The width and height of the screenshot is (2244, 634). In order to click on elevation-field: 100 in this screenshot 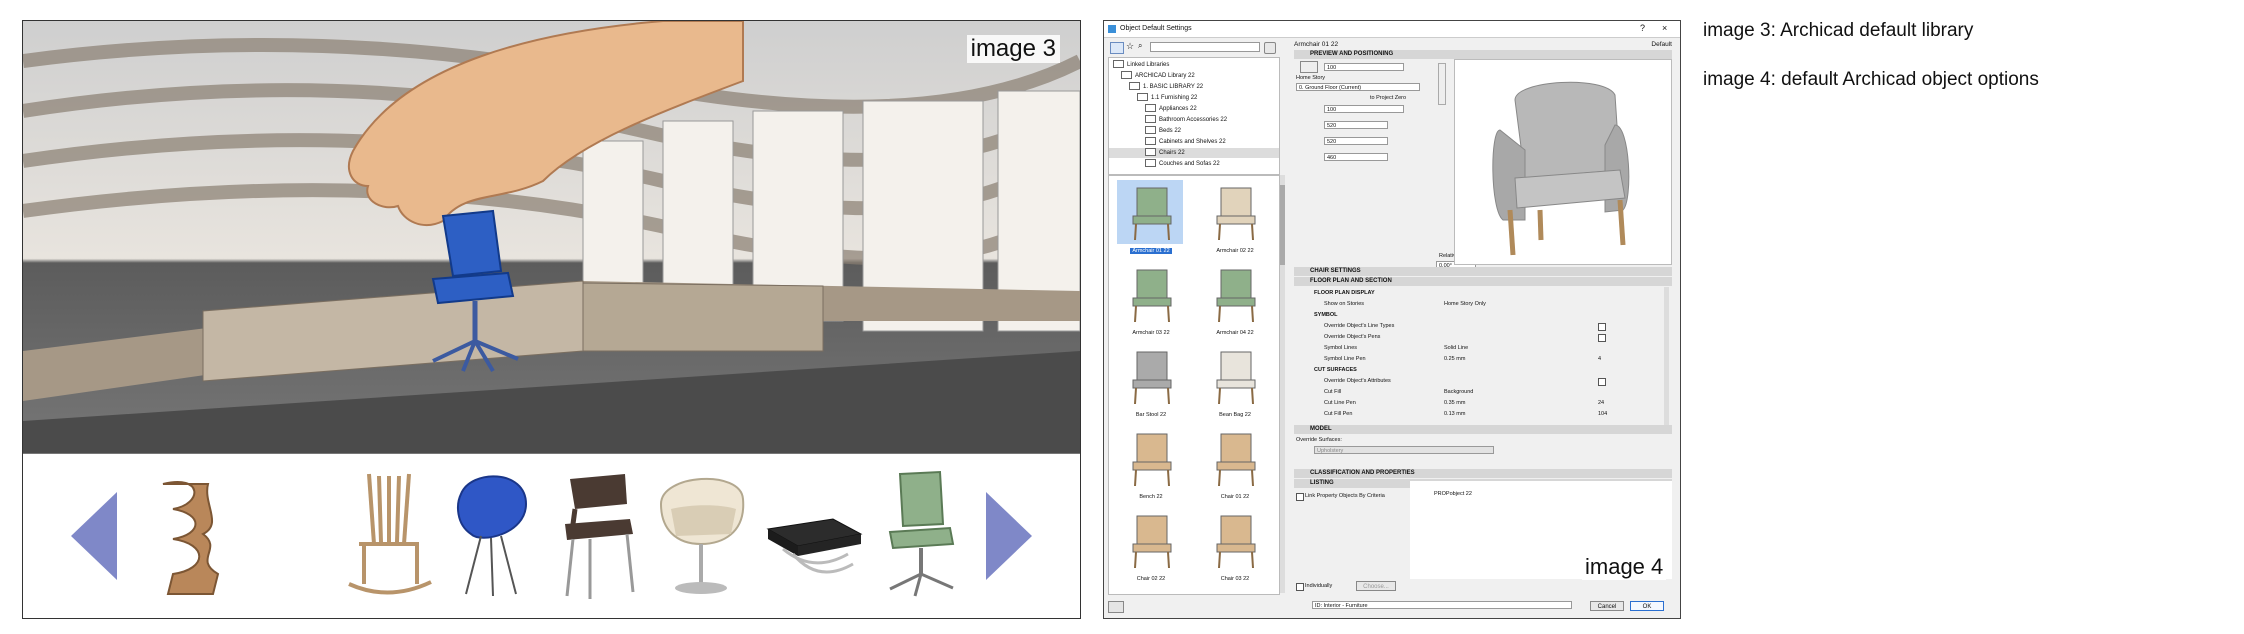, I will do `click(1364, 67)`.